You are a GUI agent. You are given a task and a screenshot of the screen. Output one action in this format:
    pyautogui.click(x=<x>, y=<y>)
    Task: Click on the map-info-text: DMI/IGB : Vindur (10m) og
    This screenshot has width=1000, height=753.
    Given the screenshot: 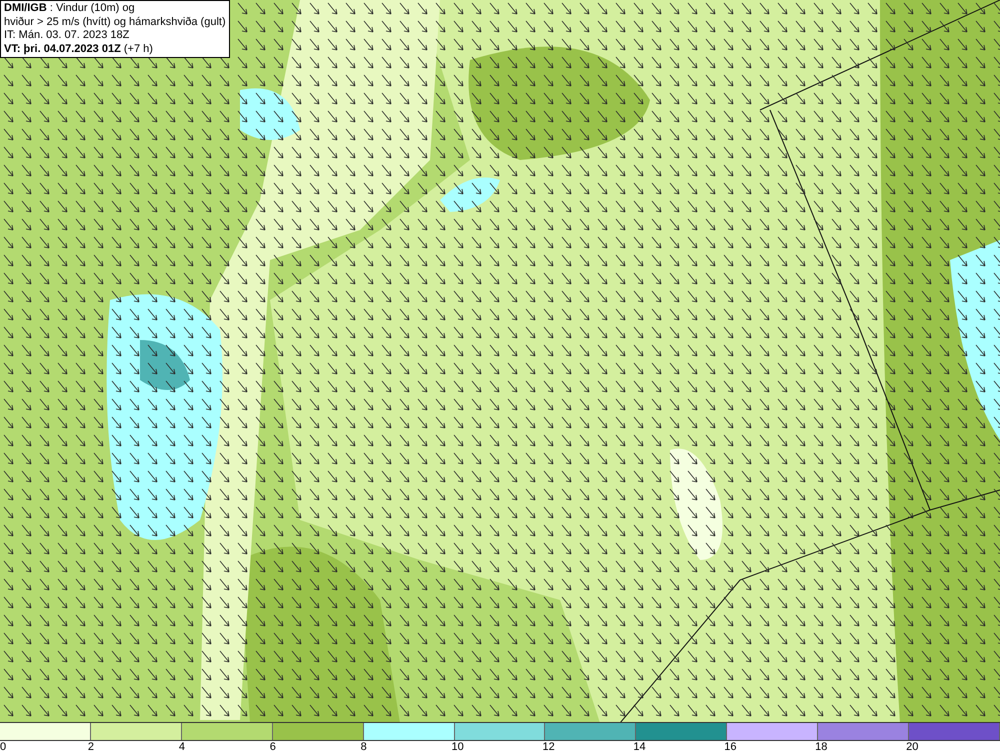 What is the action you would take?
    pyautogui.click(x=70, y=9)
    